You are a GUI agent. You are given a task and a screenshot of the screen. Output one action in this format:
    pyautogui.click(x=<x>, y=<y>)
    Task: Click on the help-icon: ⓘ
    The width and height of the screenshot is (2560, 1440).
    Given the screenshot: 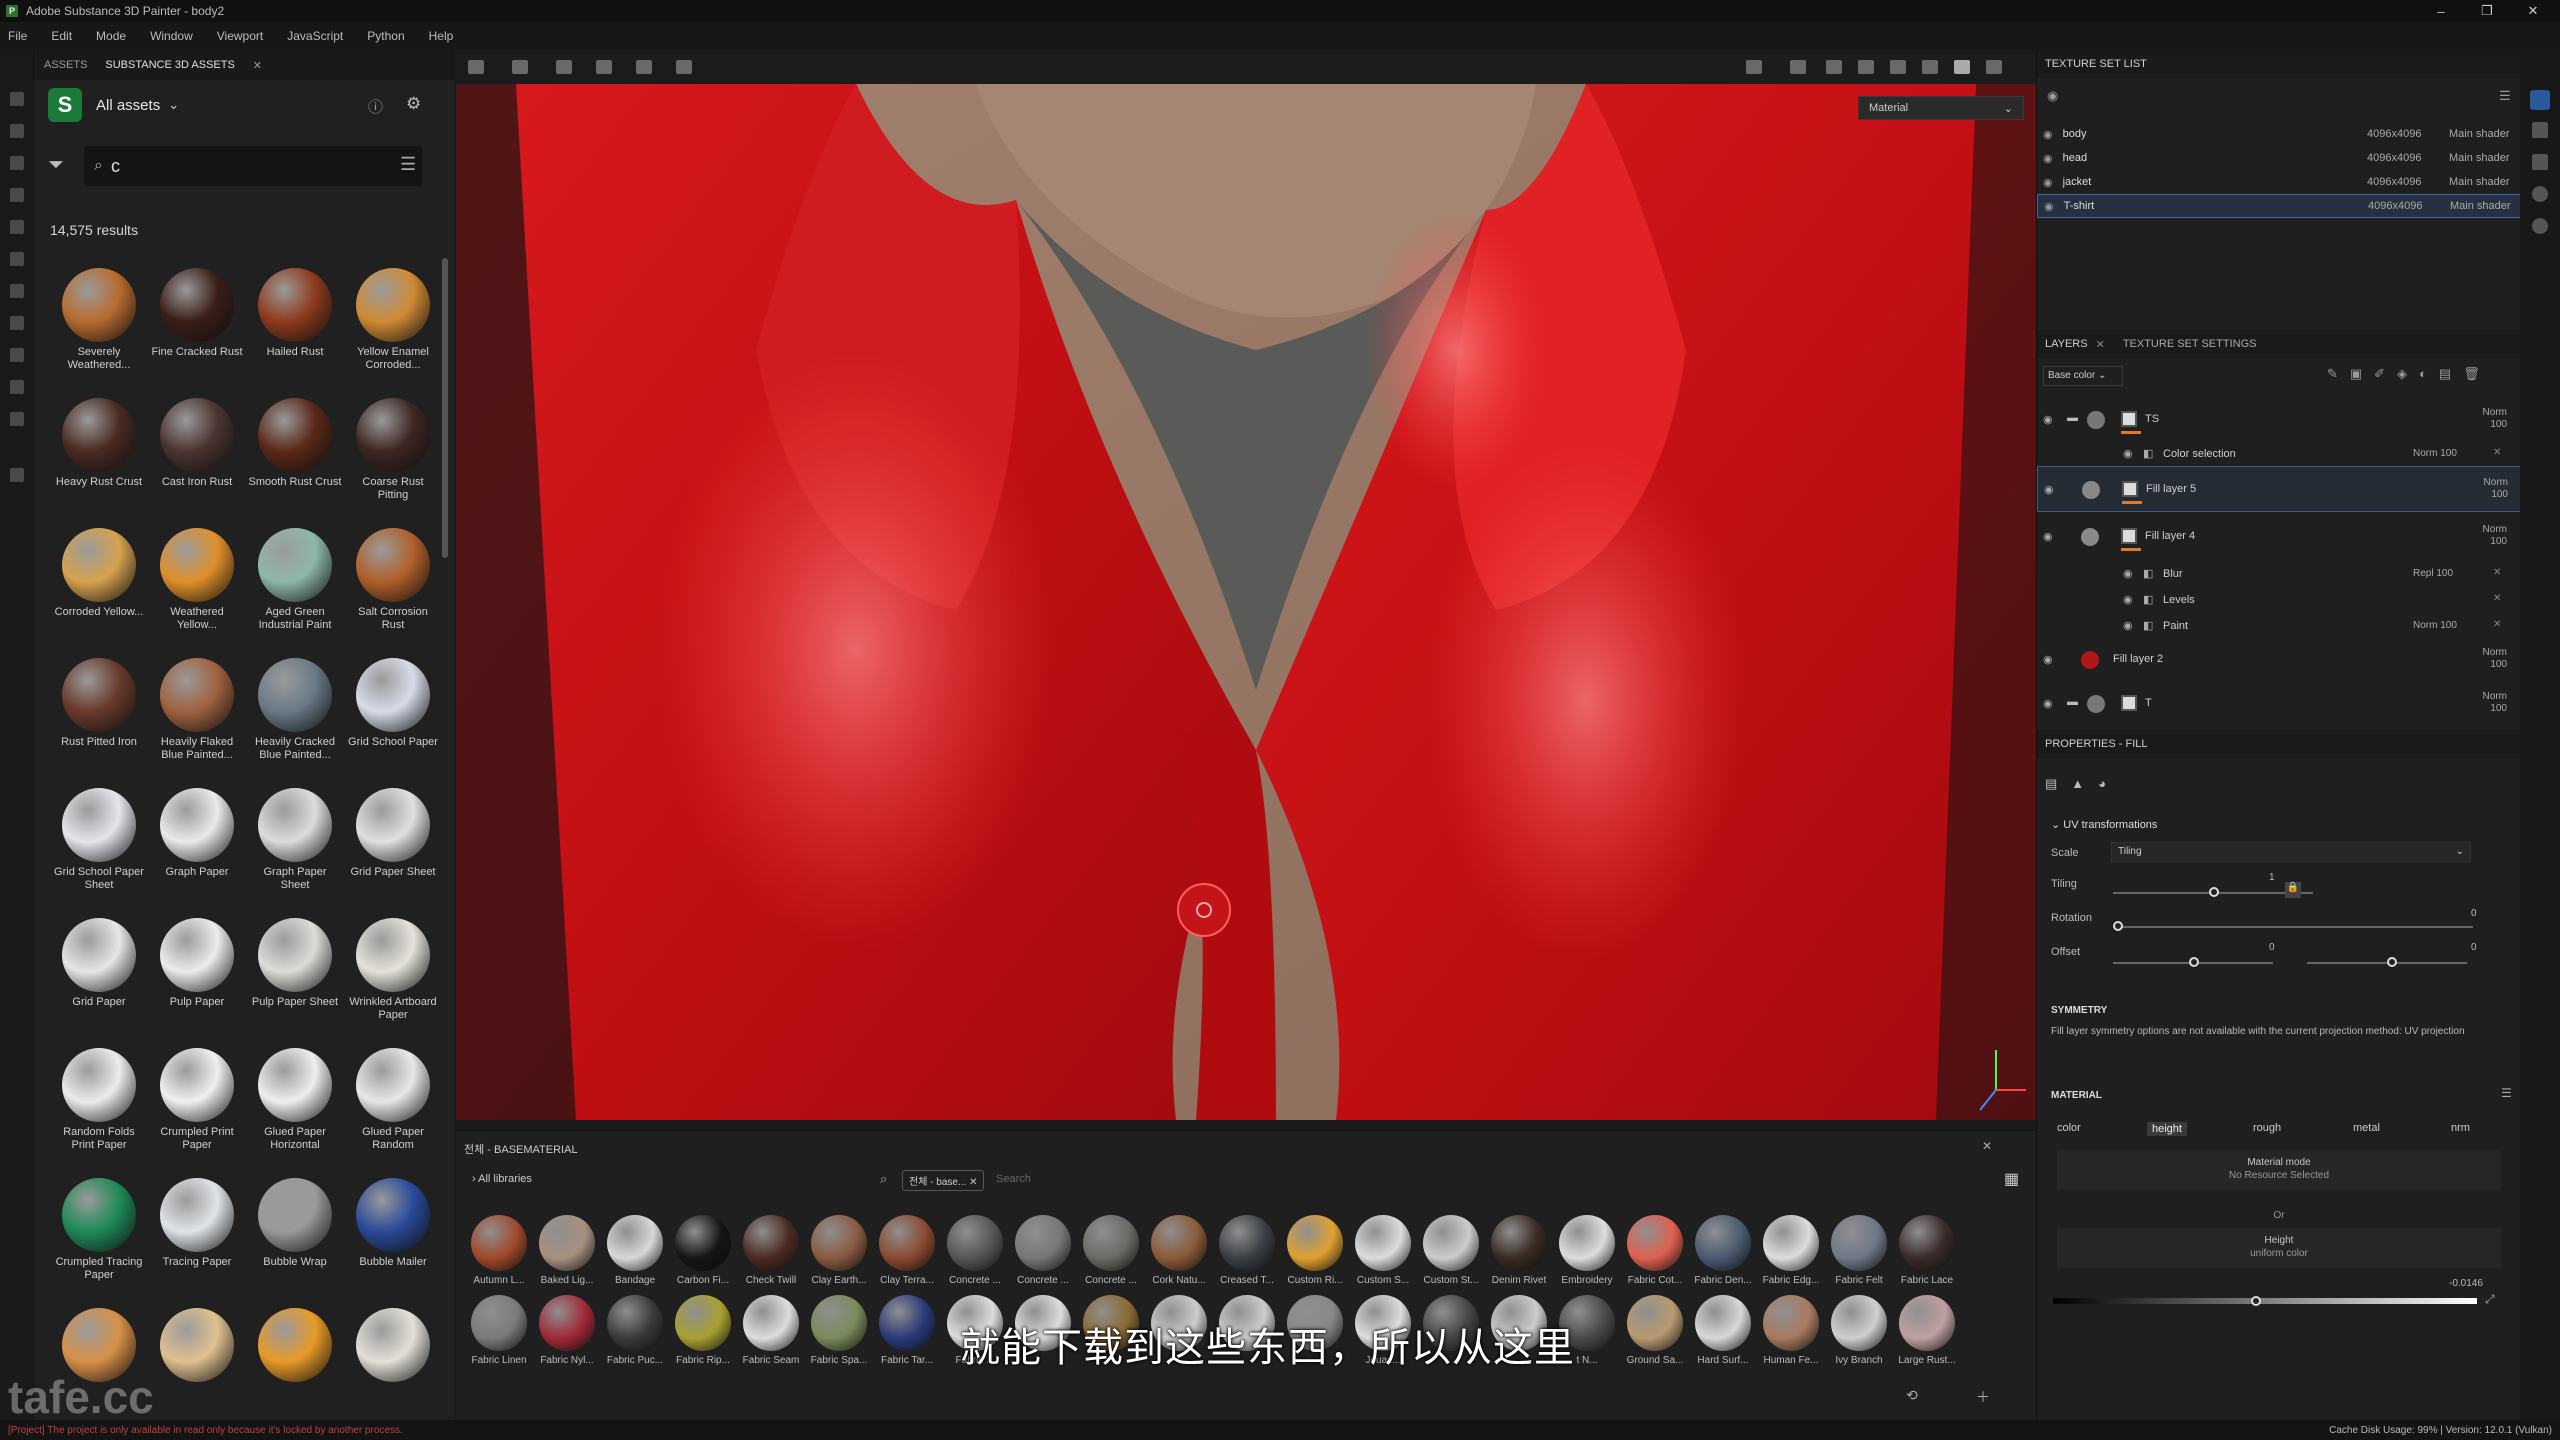 What is the action you would take?
    pyautogui.click(x=375, y=106)
    